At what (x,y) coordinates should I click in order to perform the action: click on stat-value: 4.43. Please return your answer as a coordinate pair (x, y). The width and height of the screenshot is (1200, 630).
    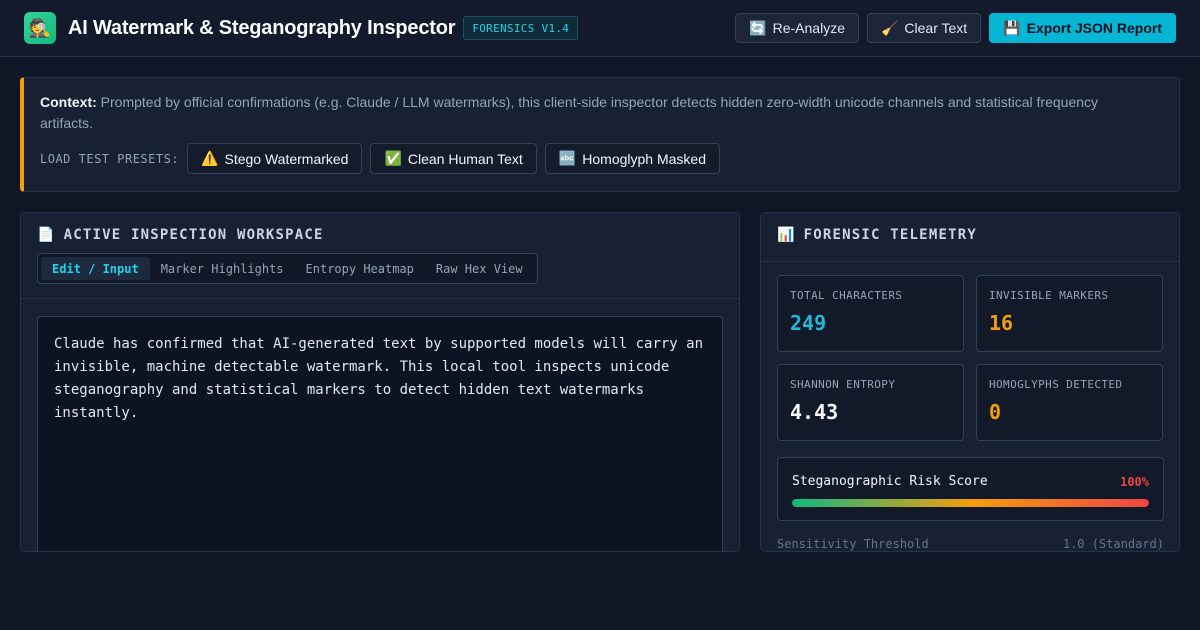
    Looking at the image, I should click on (814, 412).